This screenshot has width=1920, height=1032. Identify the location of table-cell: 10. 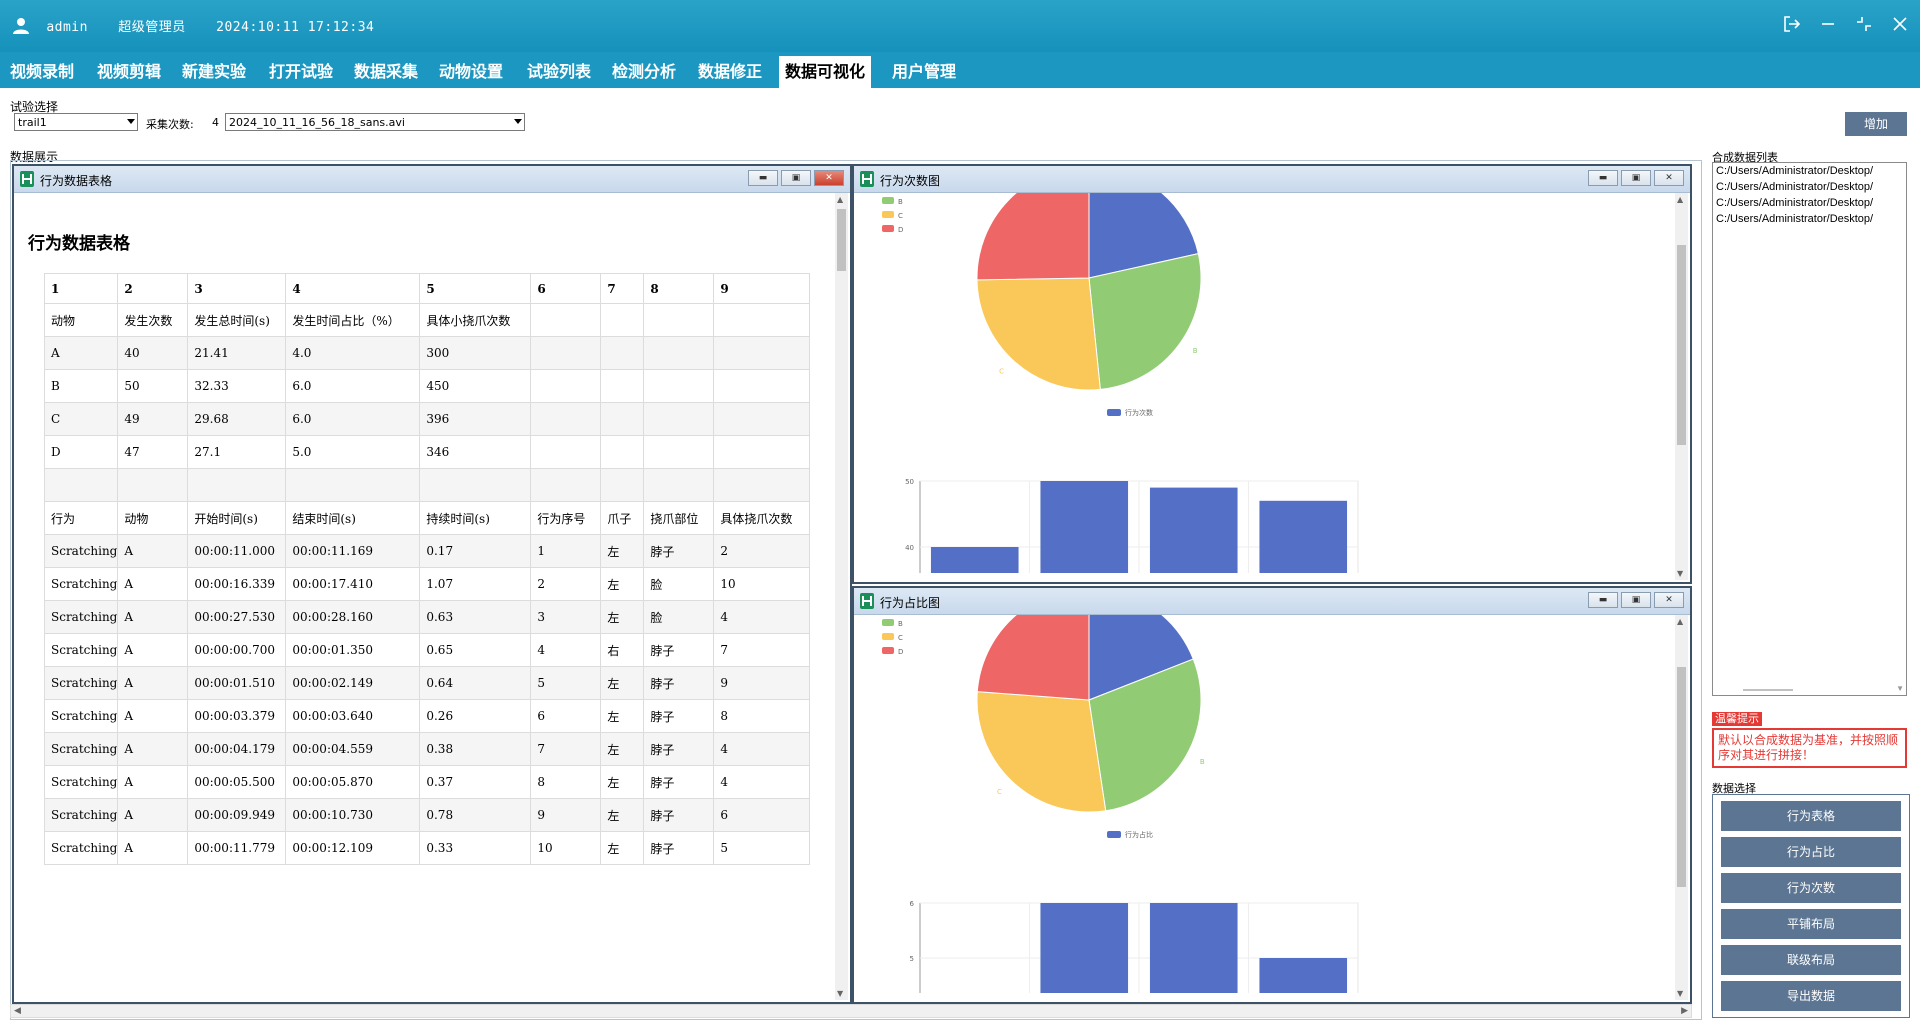
(762, 584).